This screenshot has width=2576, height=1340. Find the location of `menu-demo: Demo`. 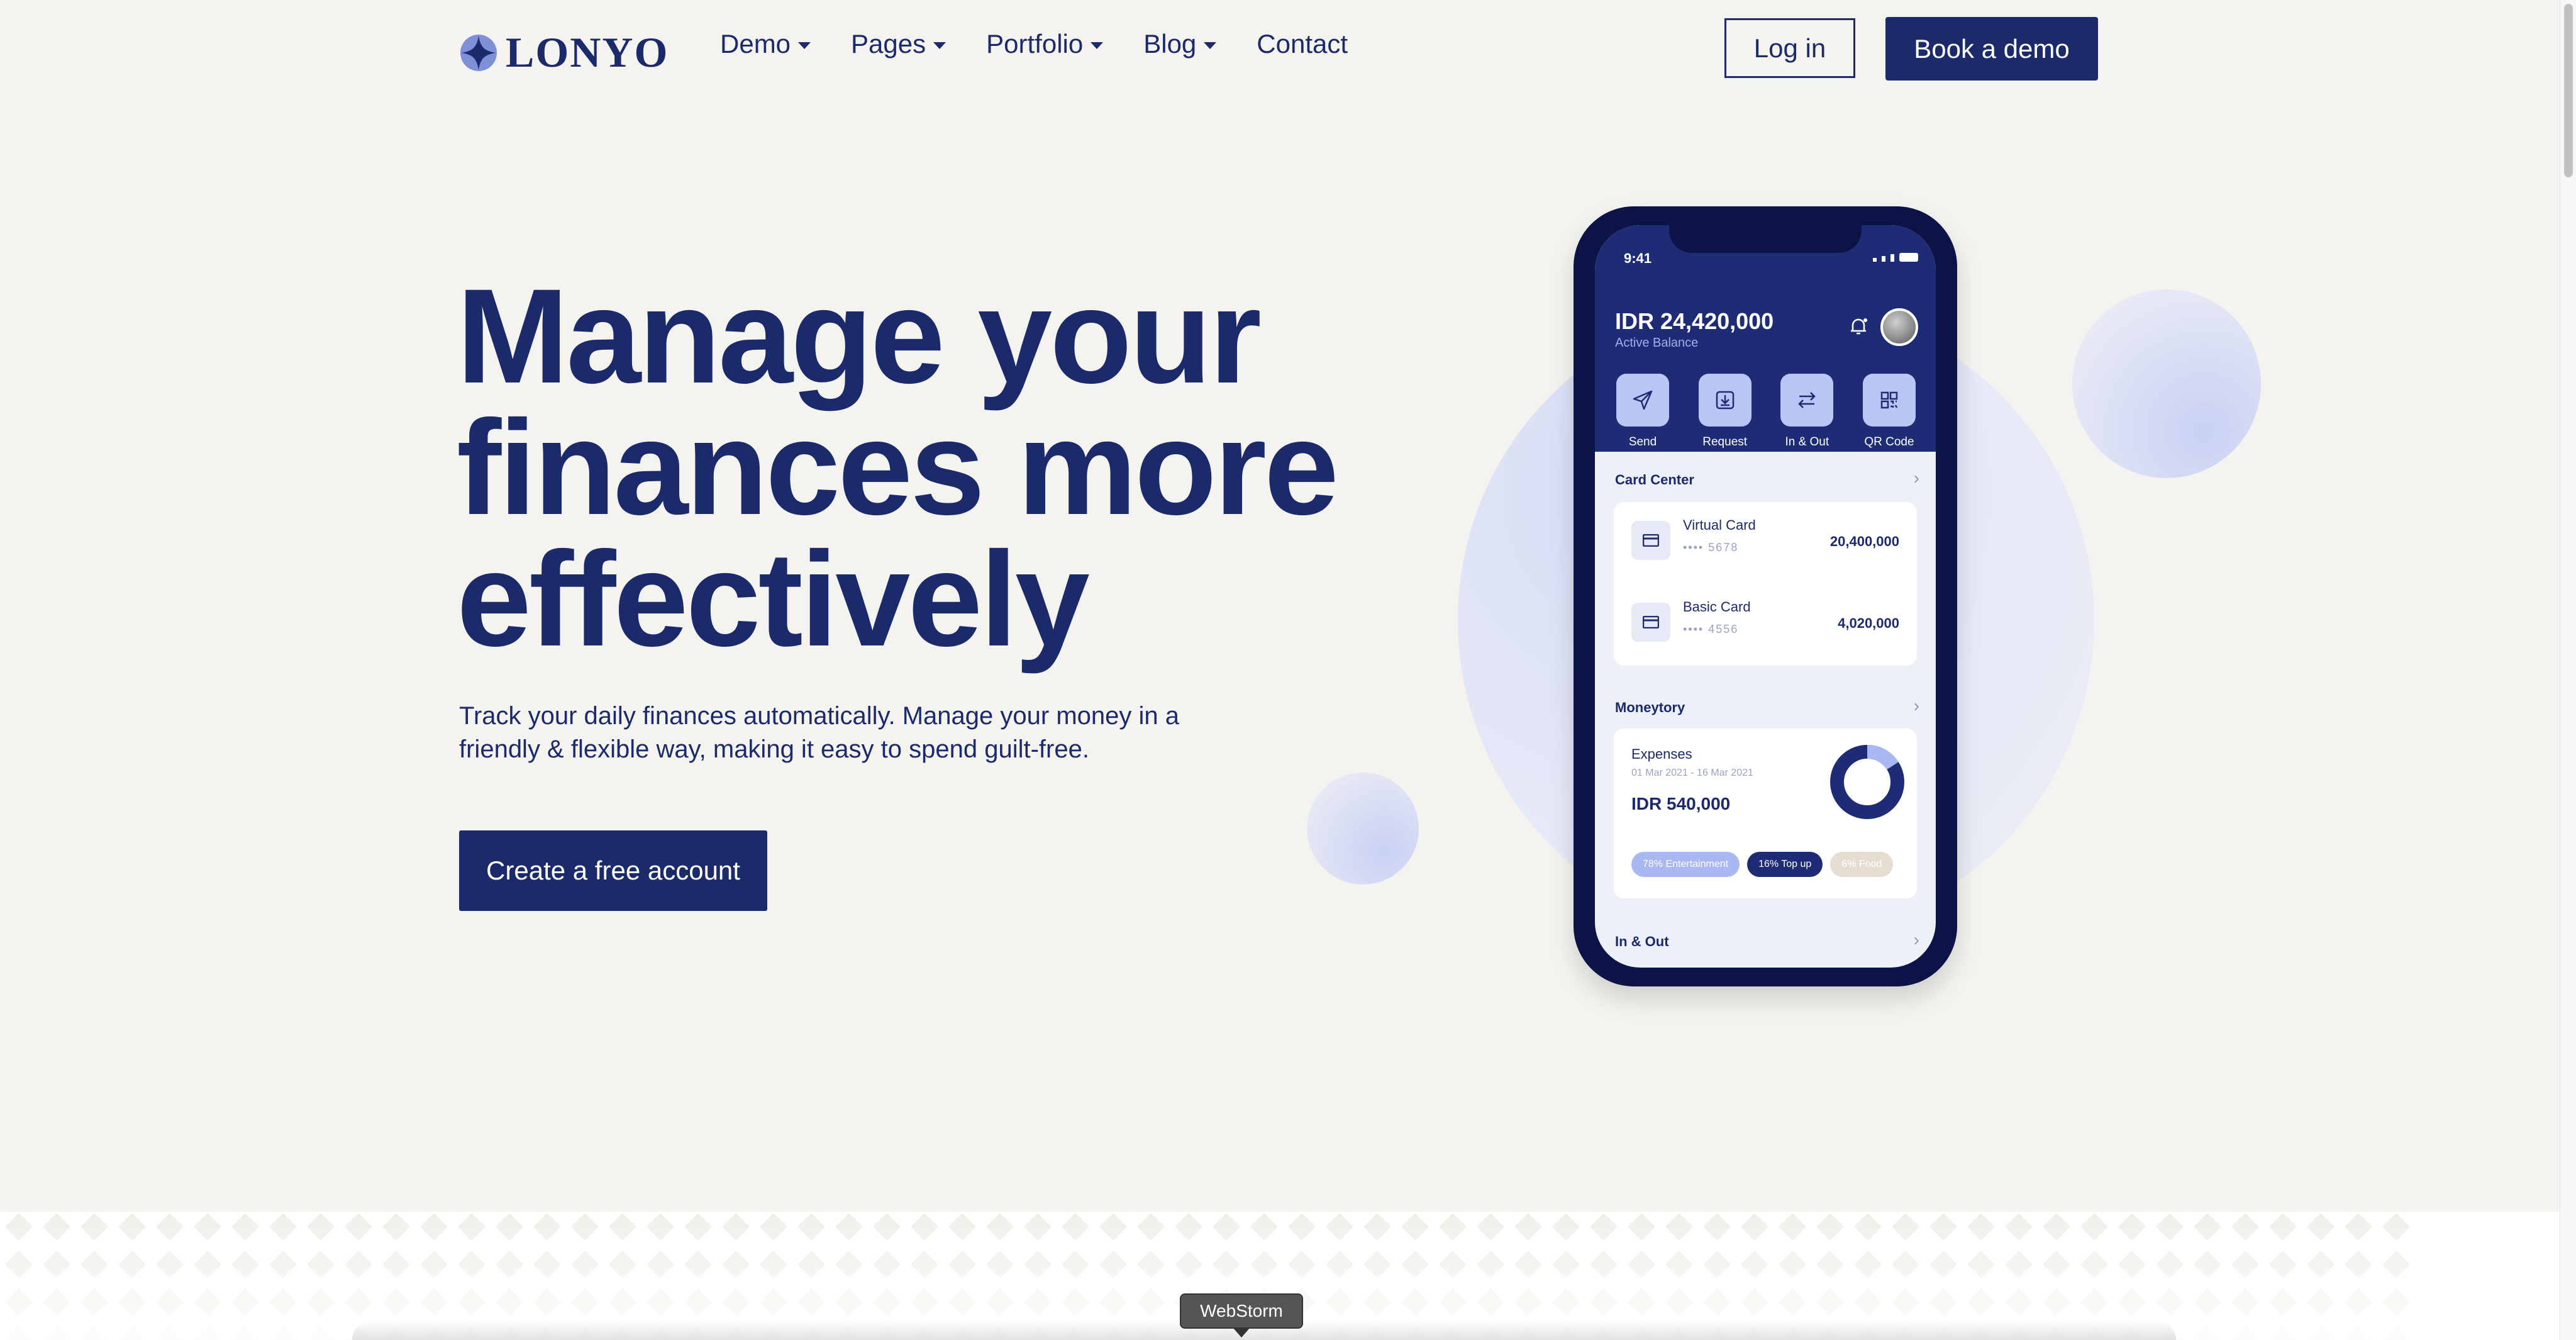

menu-demo: Demo is located at coordinates (765, 44).